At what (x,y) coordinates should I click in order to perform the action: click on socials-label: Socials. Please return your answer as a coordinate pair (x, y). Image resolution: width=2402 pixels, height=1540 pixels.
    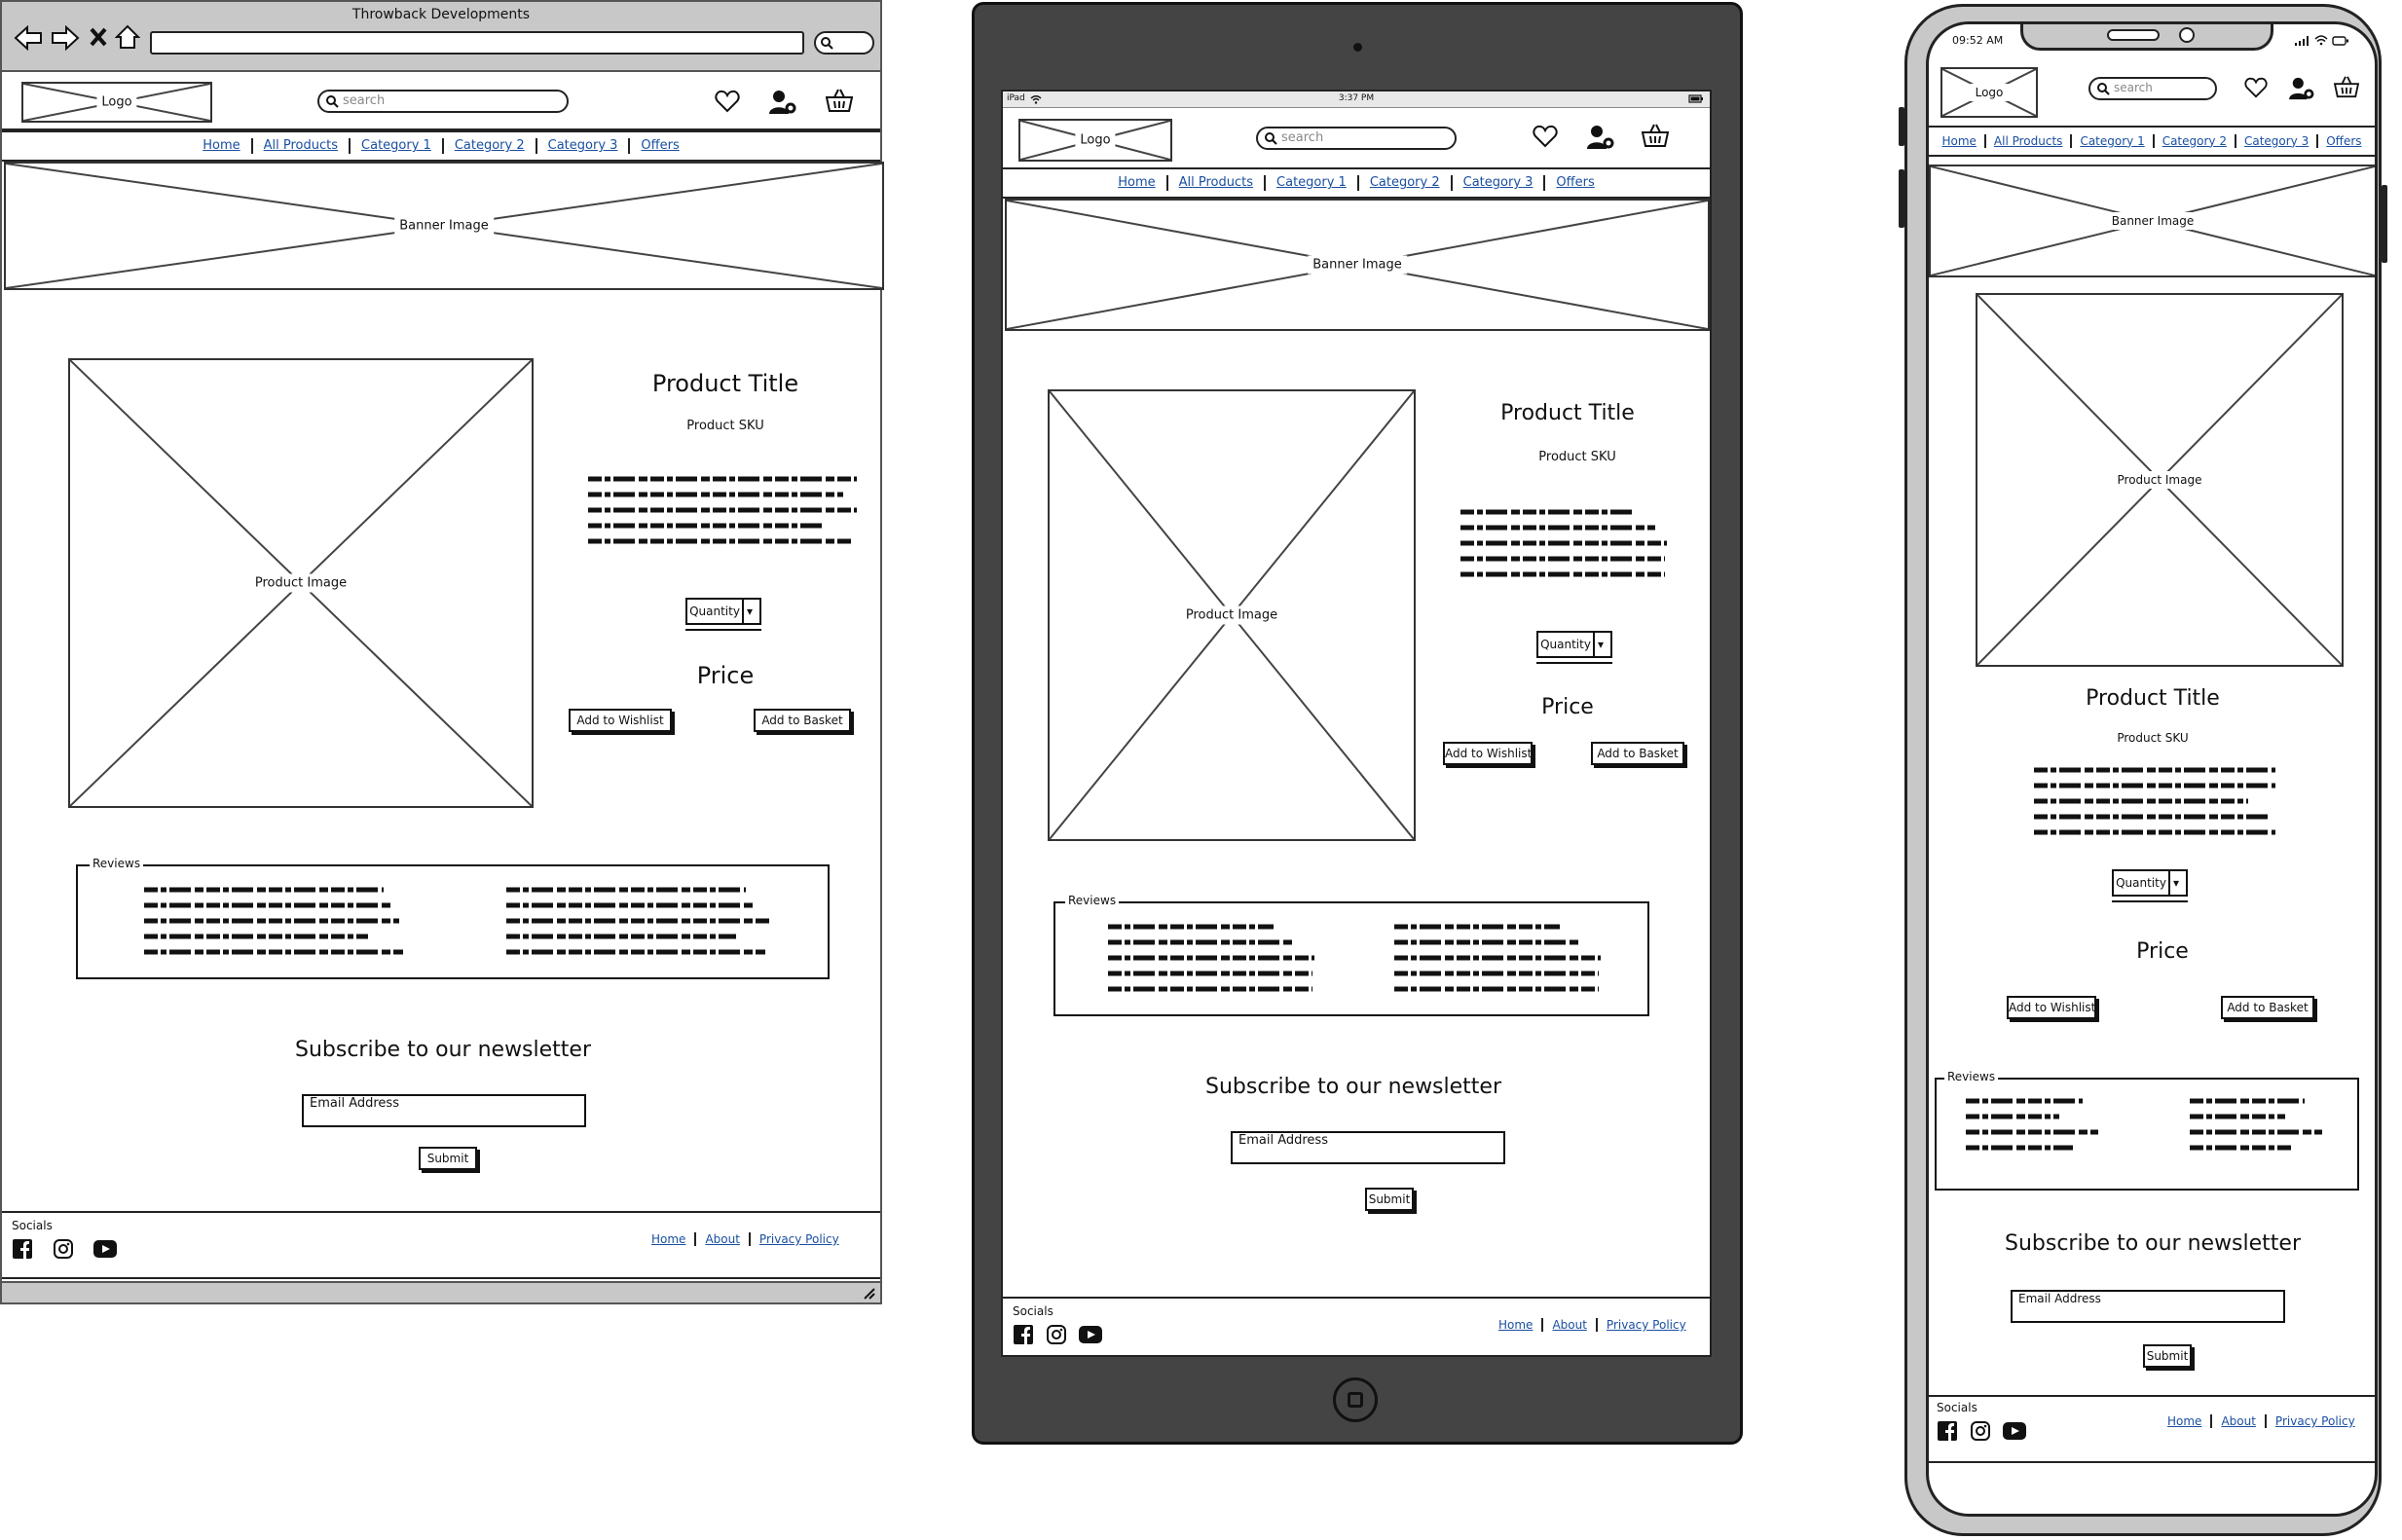
    Looking at the image, I should click on (33, 1225).